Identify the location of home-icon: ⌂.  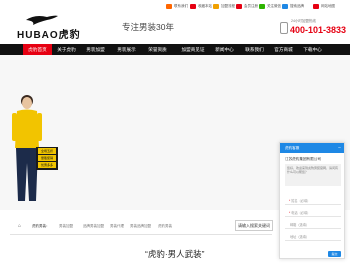
(19, 226).